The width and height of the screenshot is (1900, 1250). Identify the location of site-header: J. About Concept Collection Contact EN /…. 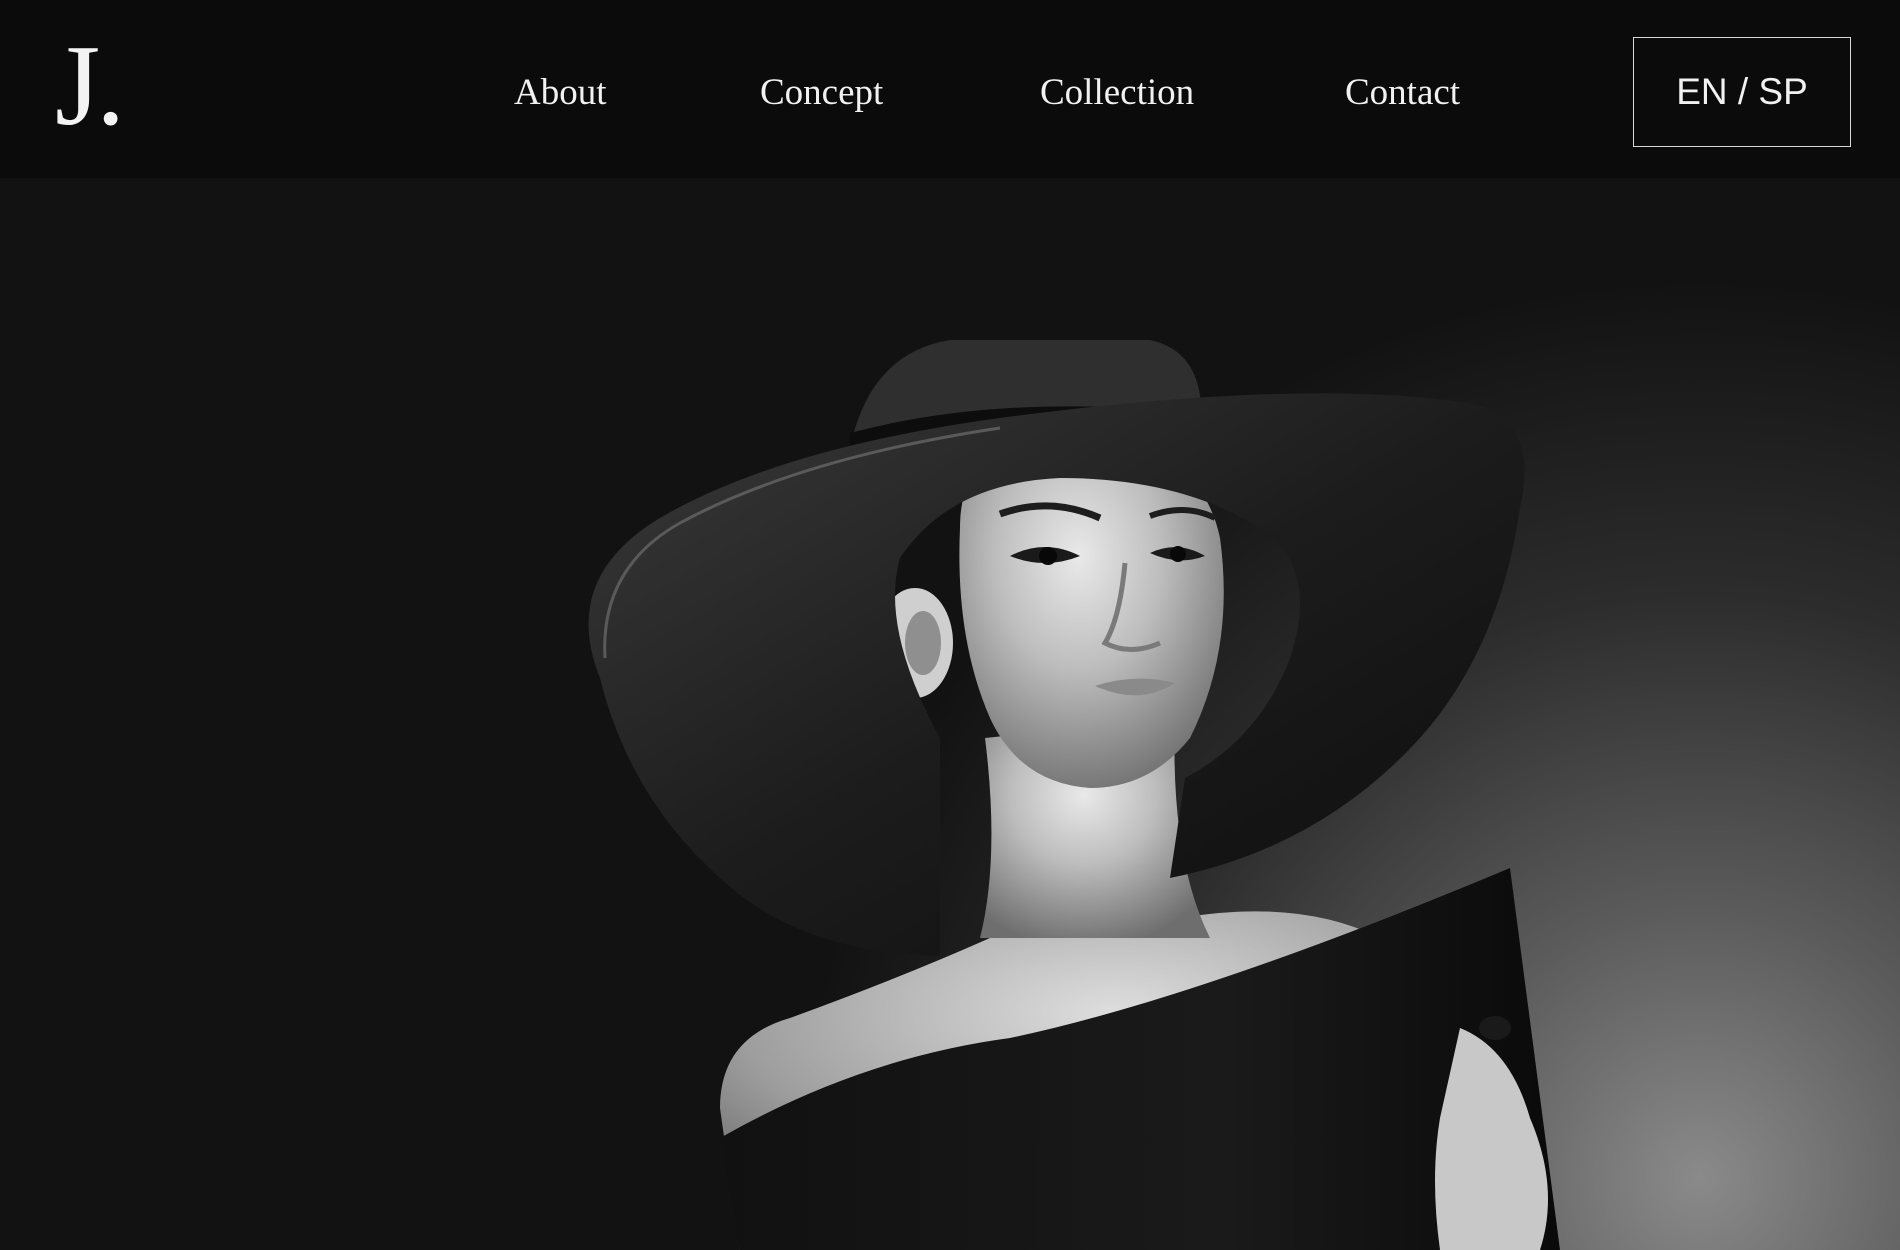
(950, 89).